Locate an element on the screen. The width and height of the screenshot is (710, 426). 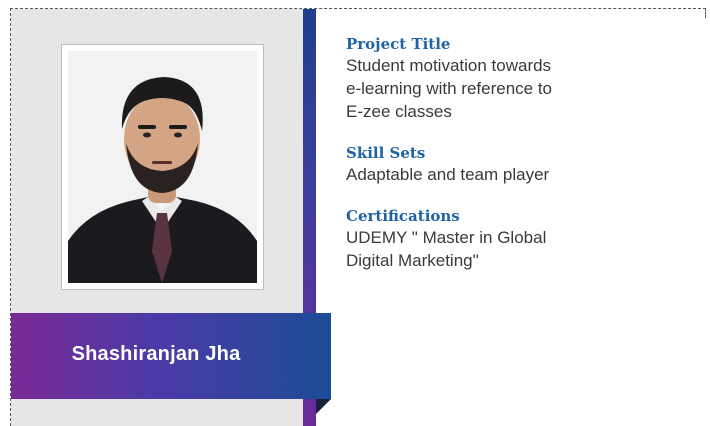
skill-sets-heading: Skill Sets is located at coordinates (386, 153).